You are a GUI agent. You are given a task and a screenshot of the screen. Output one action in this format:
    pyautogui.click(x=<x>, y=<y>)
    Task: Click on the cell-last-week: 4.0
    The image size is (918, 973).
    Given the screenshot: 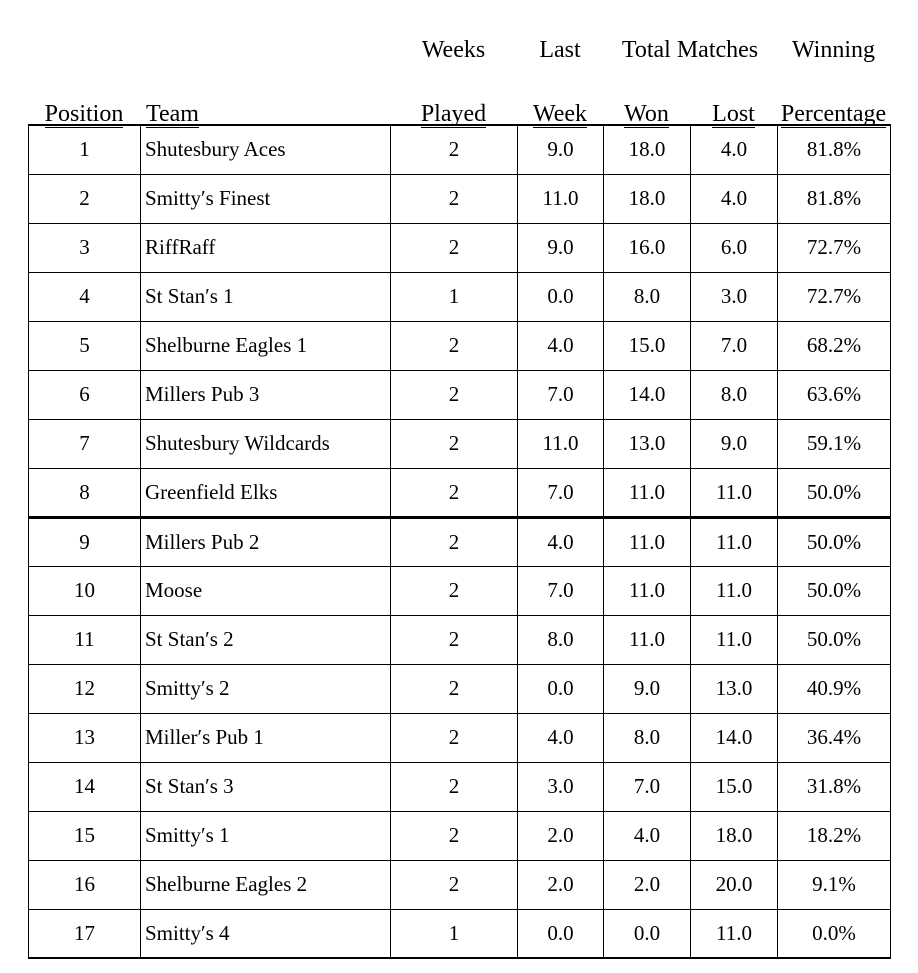 What is the action you would take?
    pyautogui.click(x=560, y=738)
    